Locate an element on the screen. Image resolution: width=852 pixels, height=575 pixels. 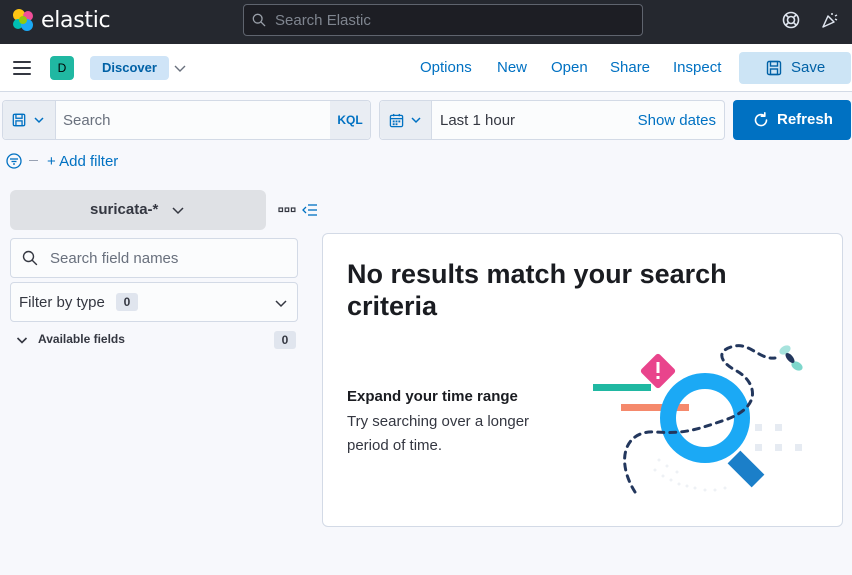
global-header: elastic Search Elastic is located at coordinates (426, 22).